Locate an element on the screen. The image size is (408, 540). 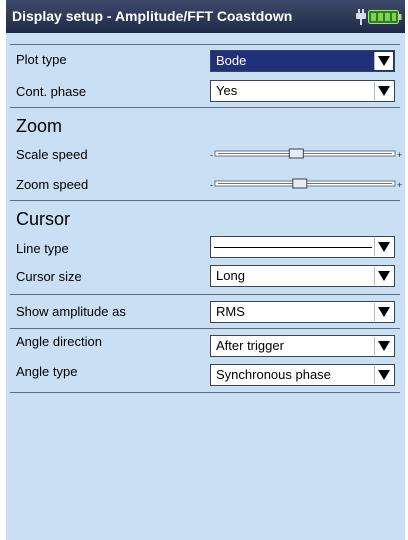
cont-phase-label: Cont. phase is located at coordinates (51, 91).